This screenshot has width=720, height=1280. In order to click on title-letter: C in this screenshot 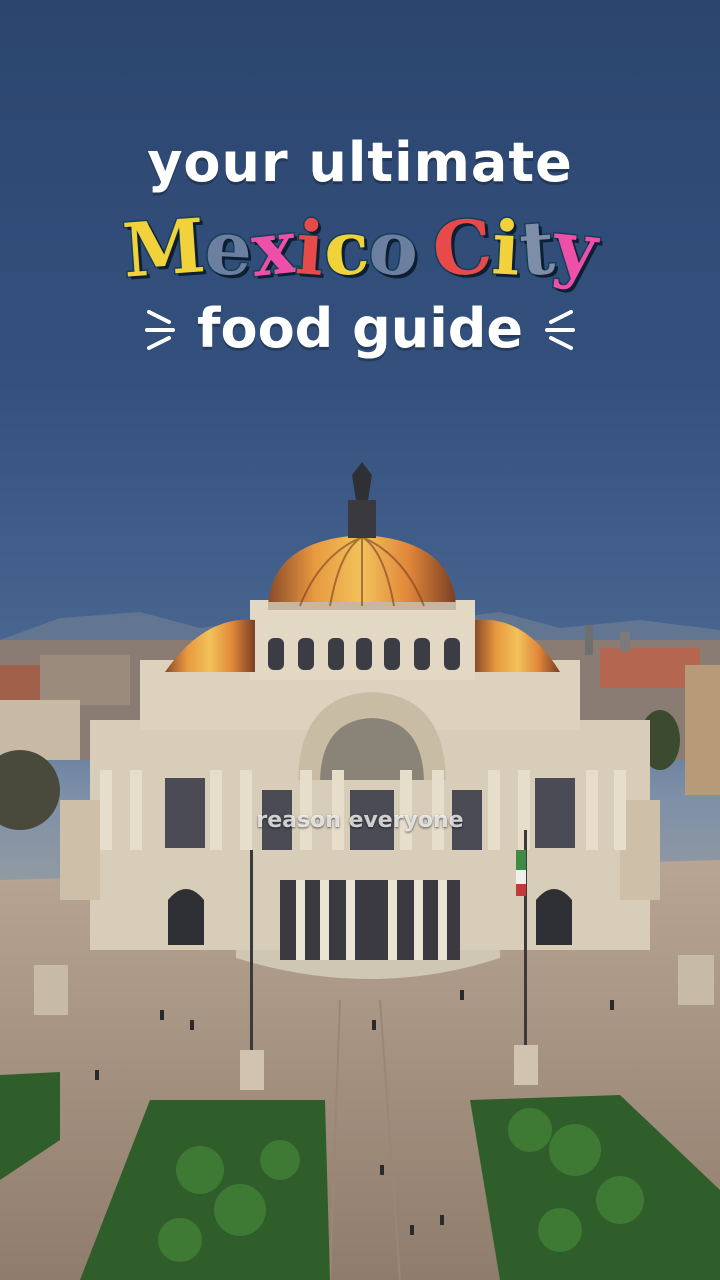, I will do `click(462, 249)`.